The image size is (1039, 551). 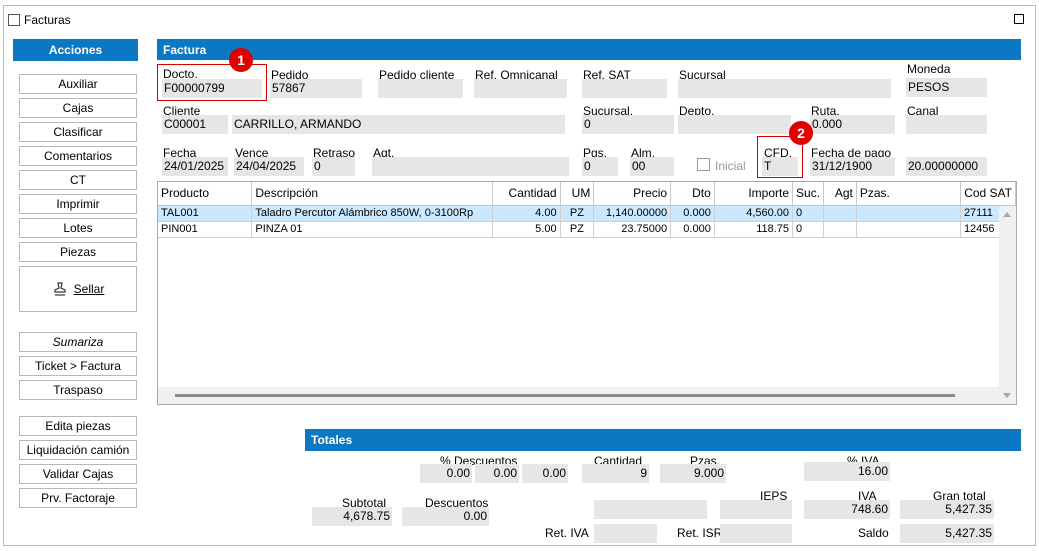 I want to click on totales-header: Totales, so click(x=663, y=440).